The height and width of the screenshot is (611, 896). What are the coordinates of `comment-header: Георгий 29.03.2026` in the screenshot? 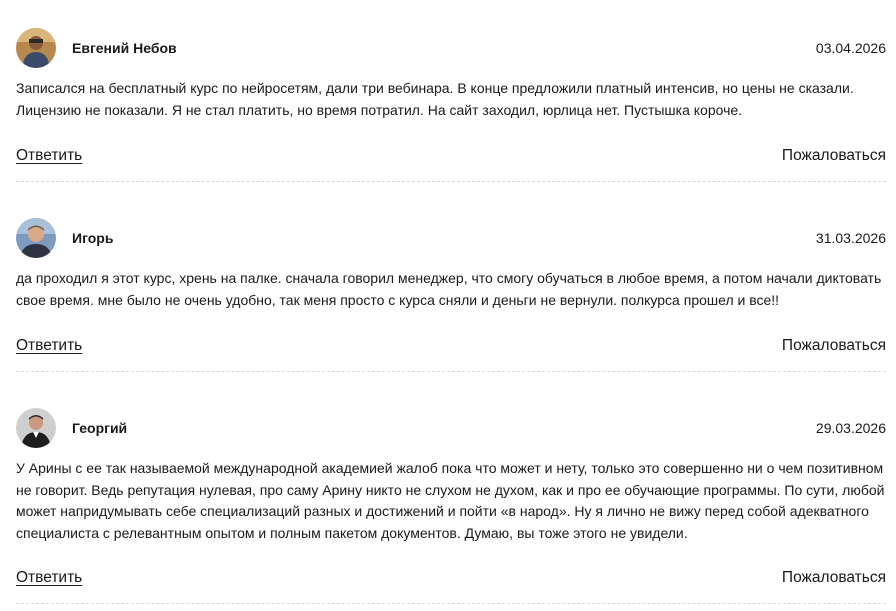 It's located at (451, 428).